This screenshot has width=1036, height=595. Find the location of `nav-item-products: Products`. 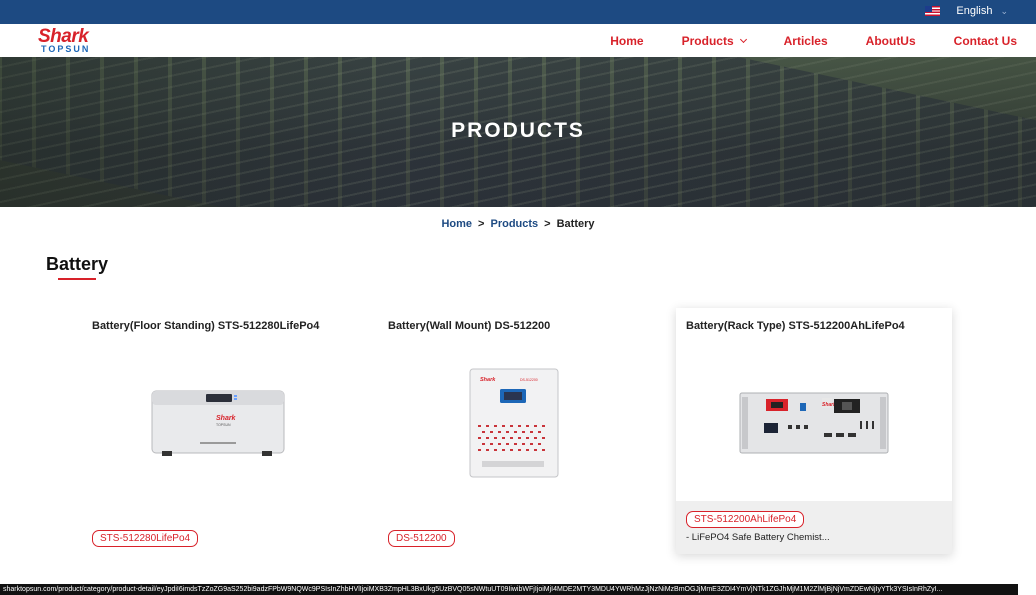

nav-item-products: Products is located at coordinates (714, 40).